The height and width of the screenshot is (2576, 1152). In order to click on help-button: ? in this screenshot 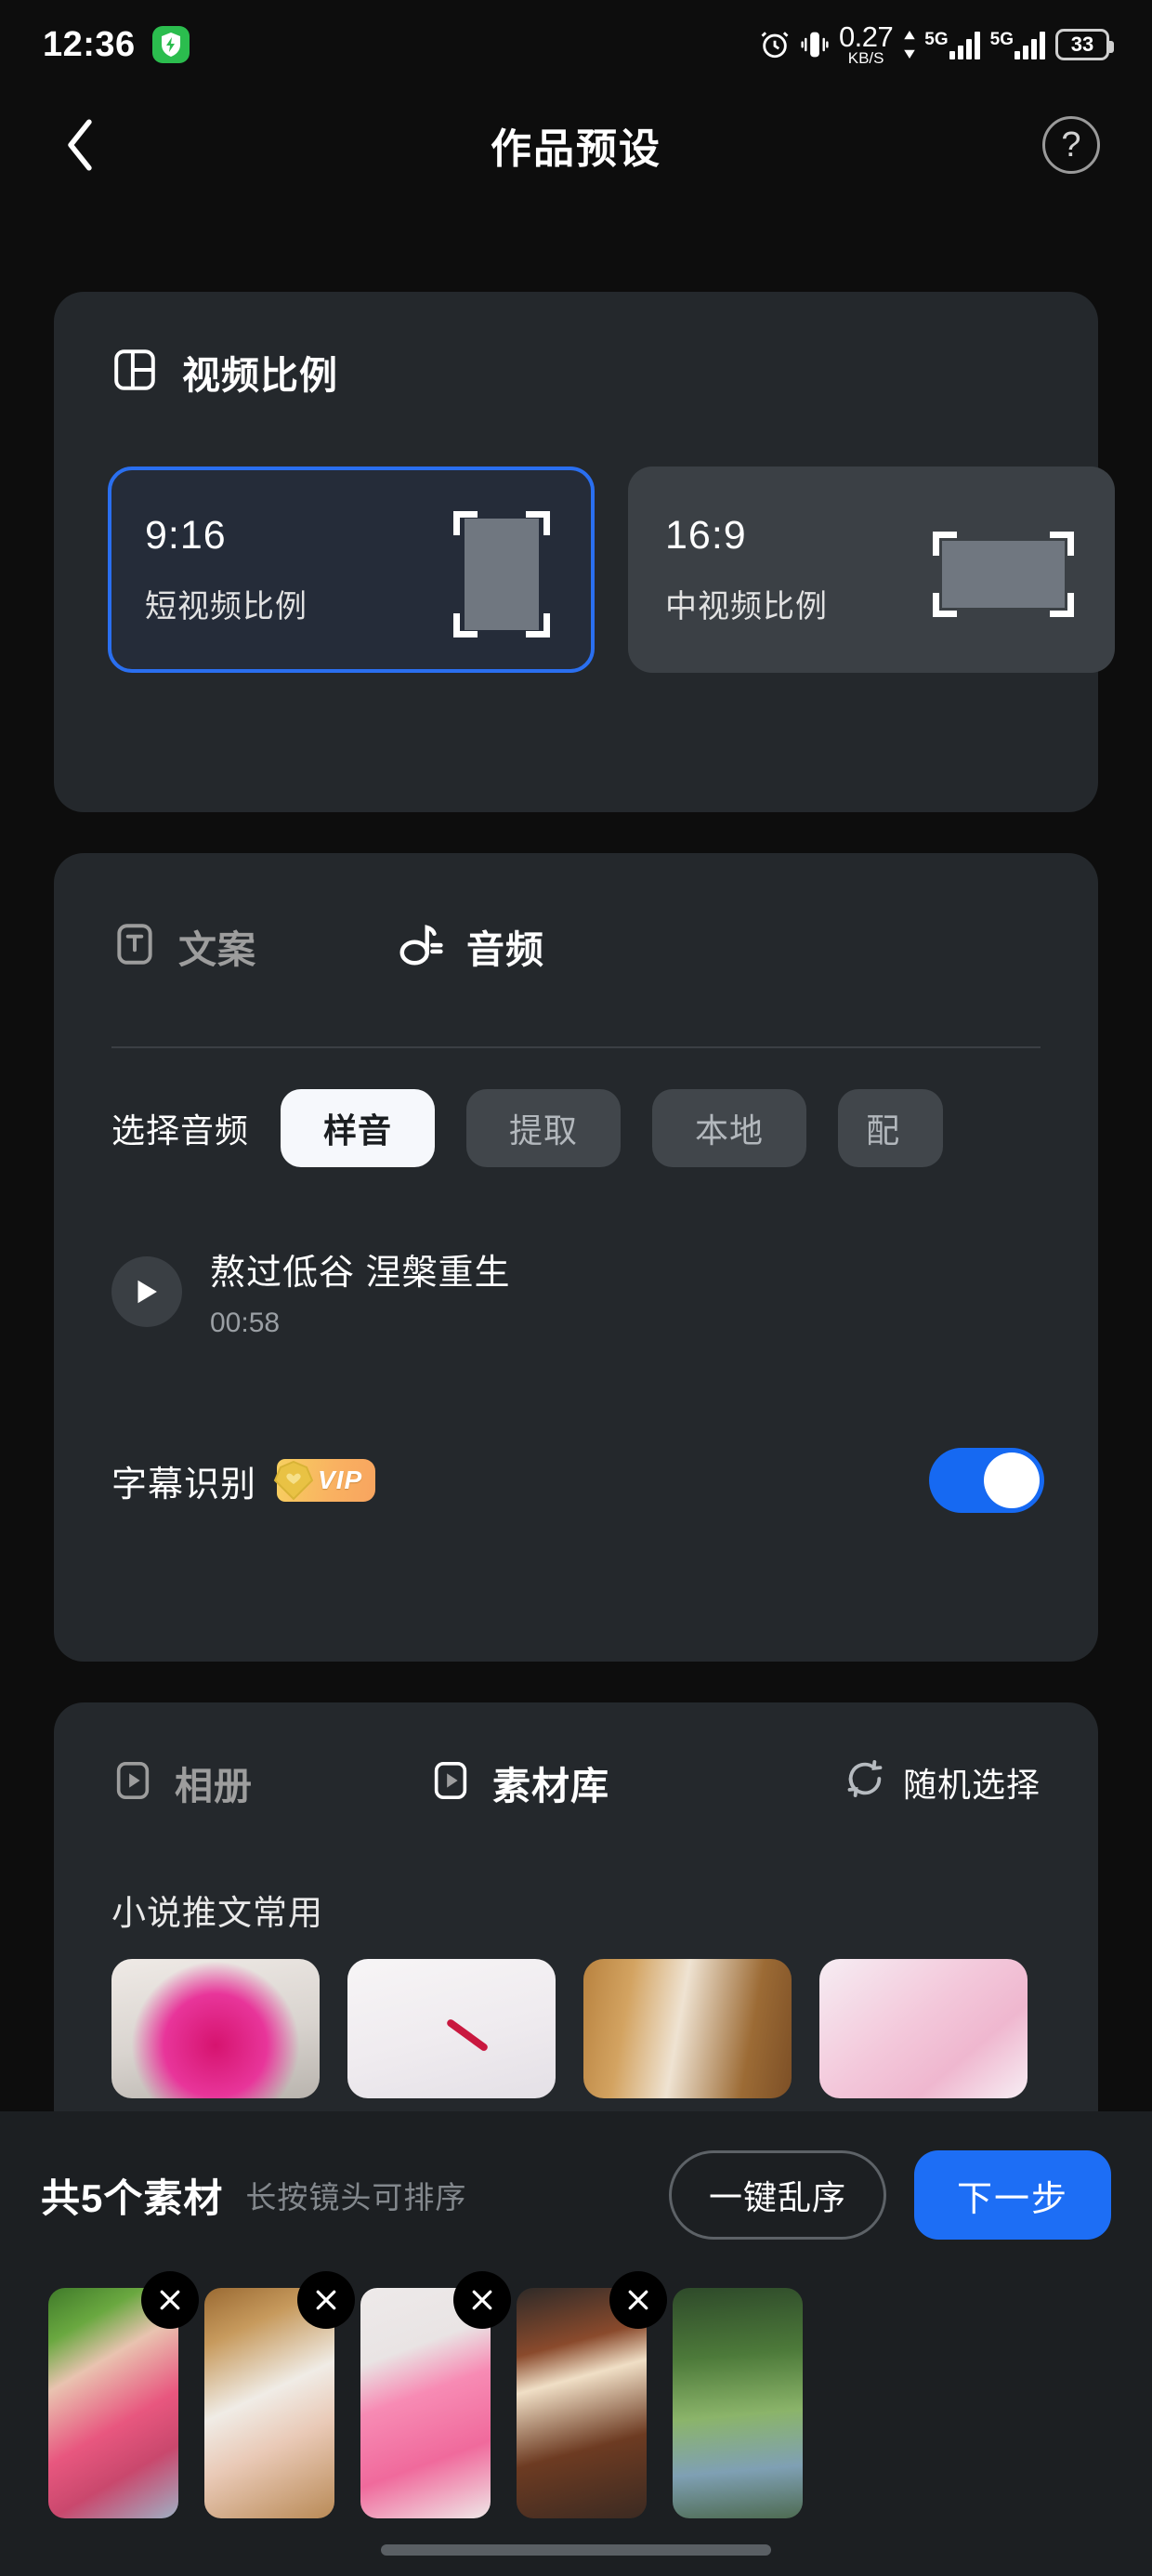, I will do `click(1071, 145)`.